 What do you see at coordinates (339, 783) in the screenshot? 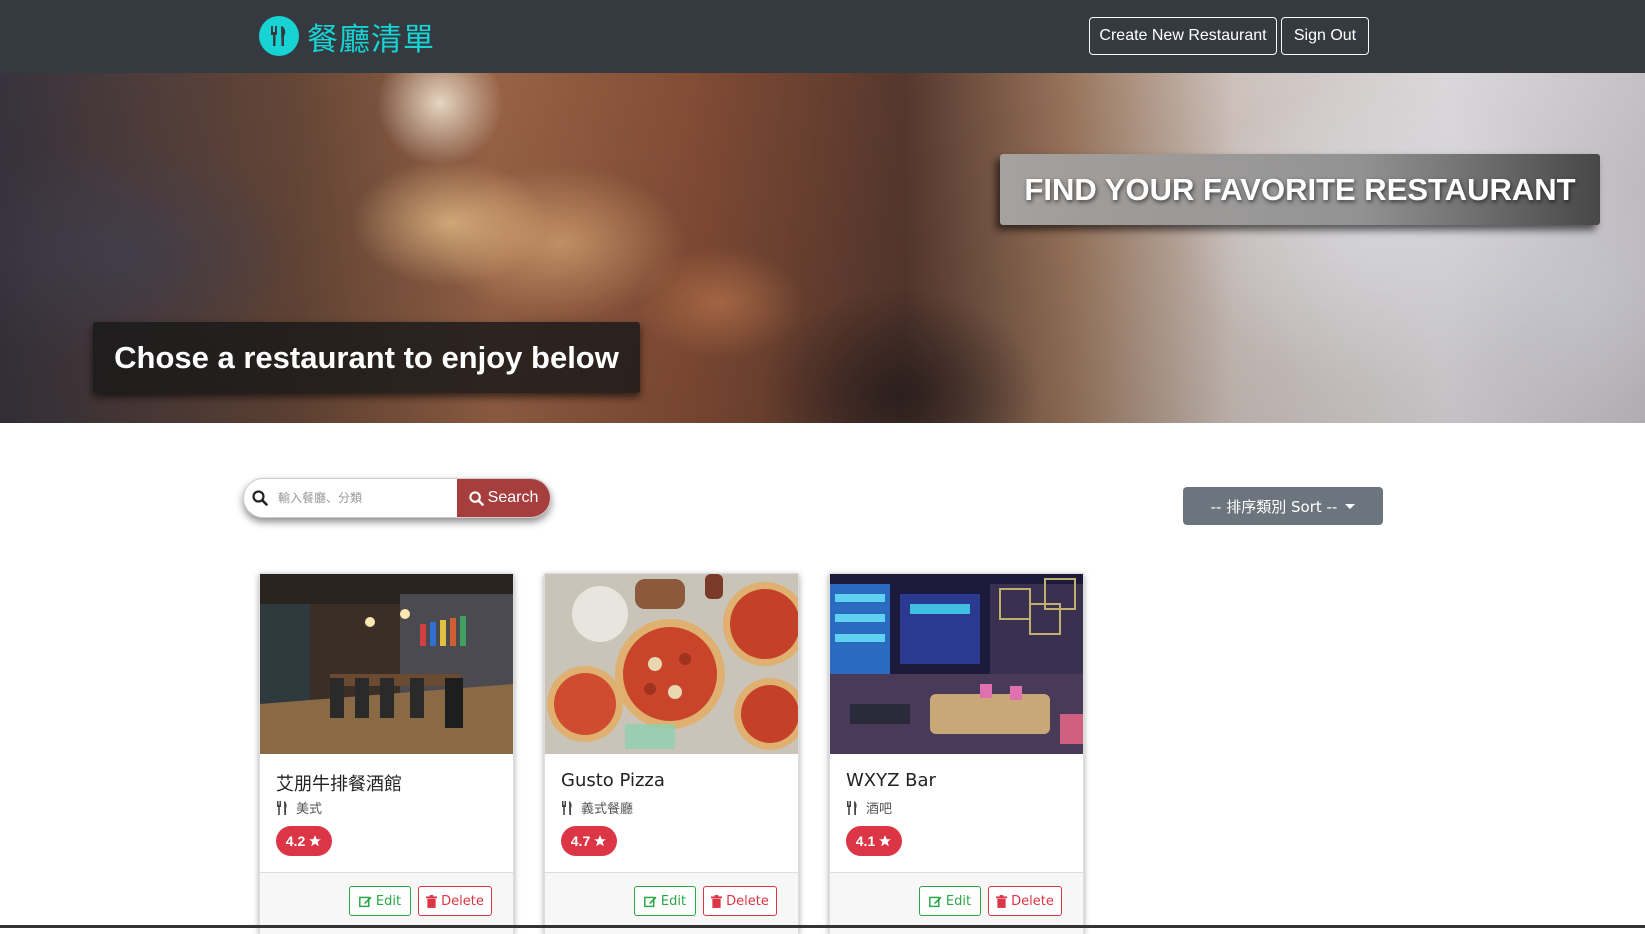
I see `restaurant-name: 艾朋牛排餐酒館` at bounding box center [339, 783].